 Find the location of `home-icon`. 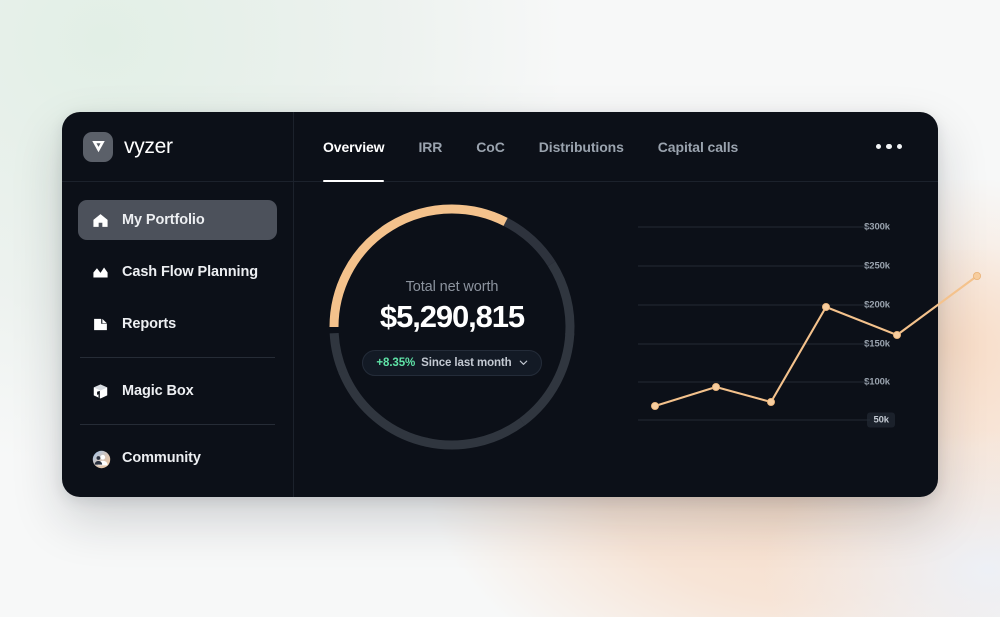

home-icon is located at coordinates (100, 220).